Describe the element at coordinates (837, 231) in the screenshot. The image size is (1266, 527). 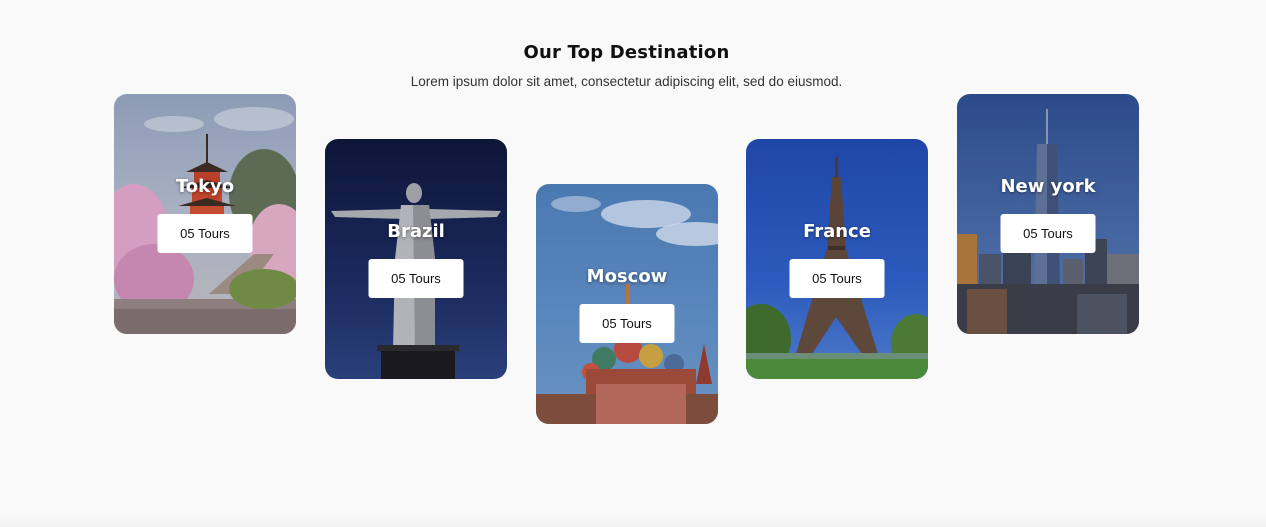
I see `destination-name: France` at that location.